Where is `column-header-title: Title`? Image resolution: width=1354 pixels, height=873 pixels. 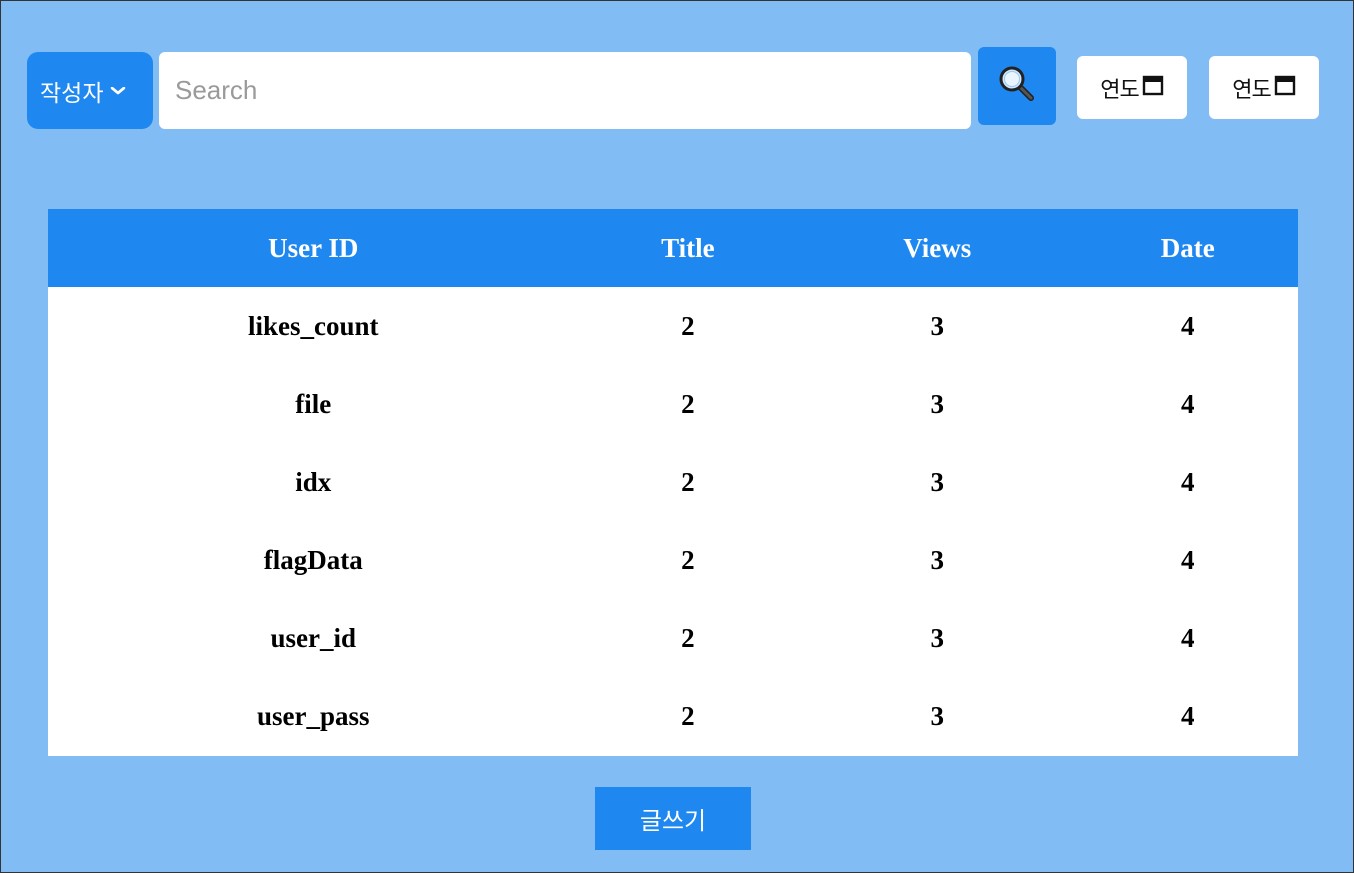 column-header-title: Title is located at coordinates (688, 247).